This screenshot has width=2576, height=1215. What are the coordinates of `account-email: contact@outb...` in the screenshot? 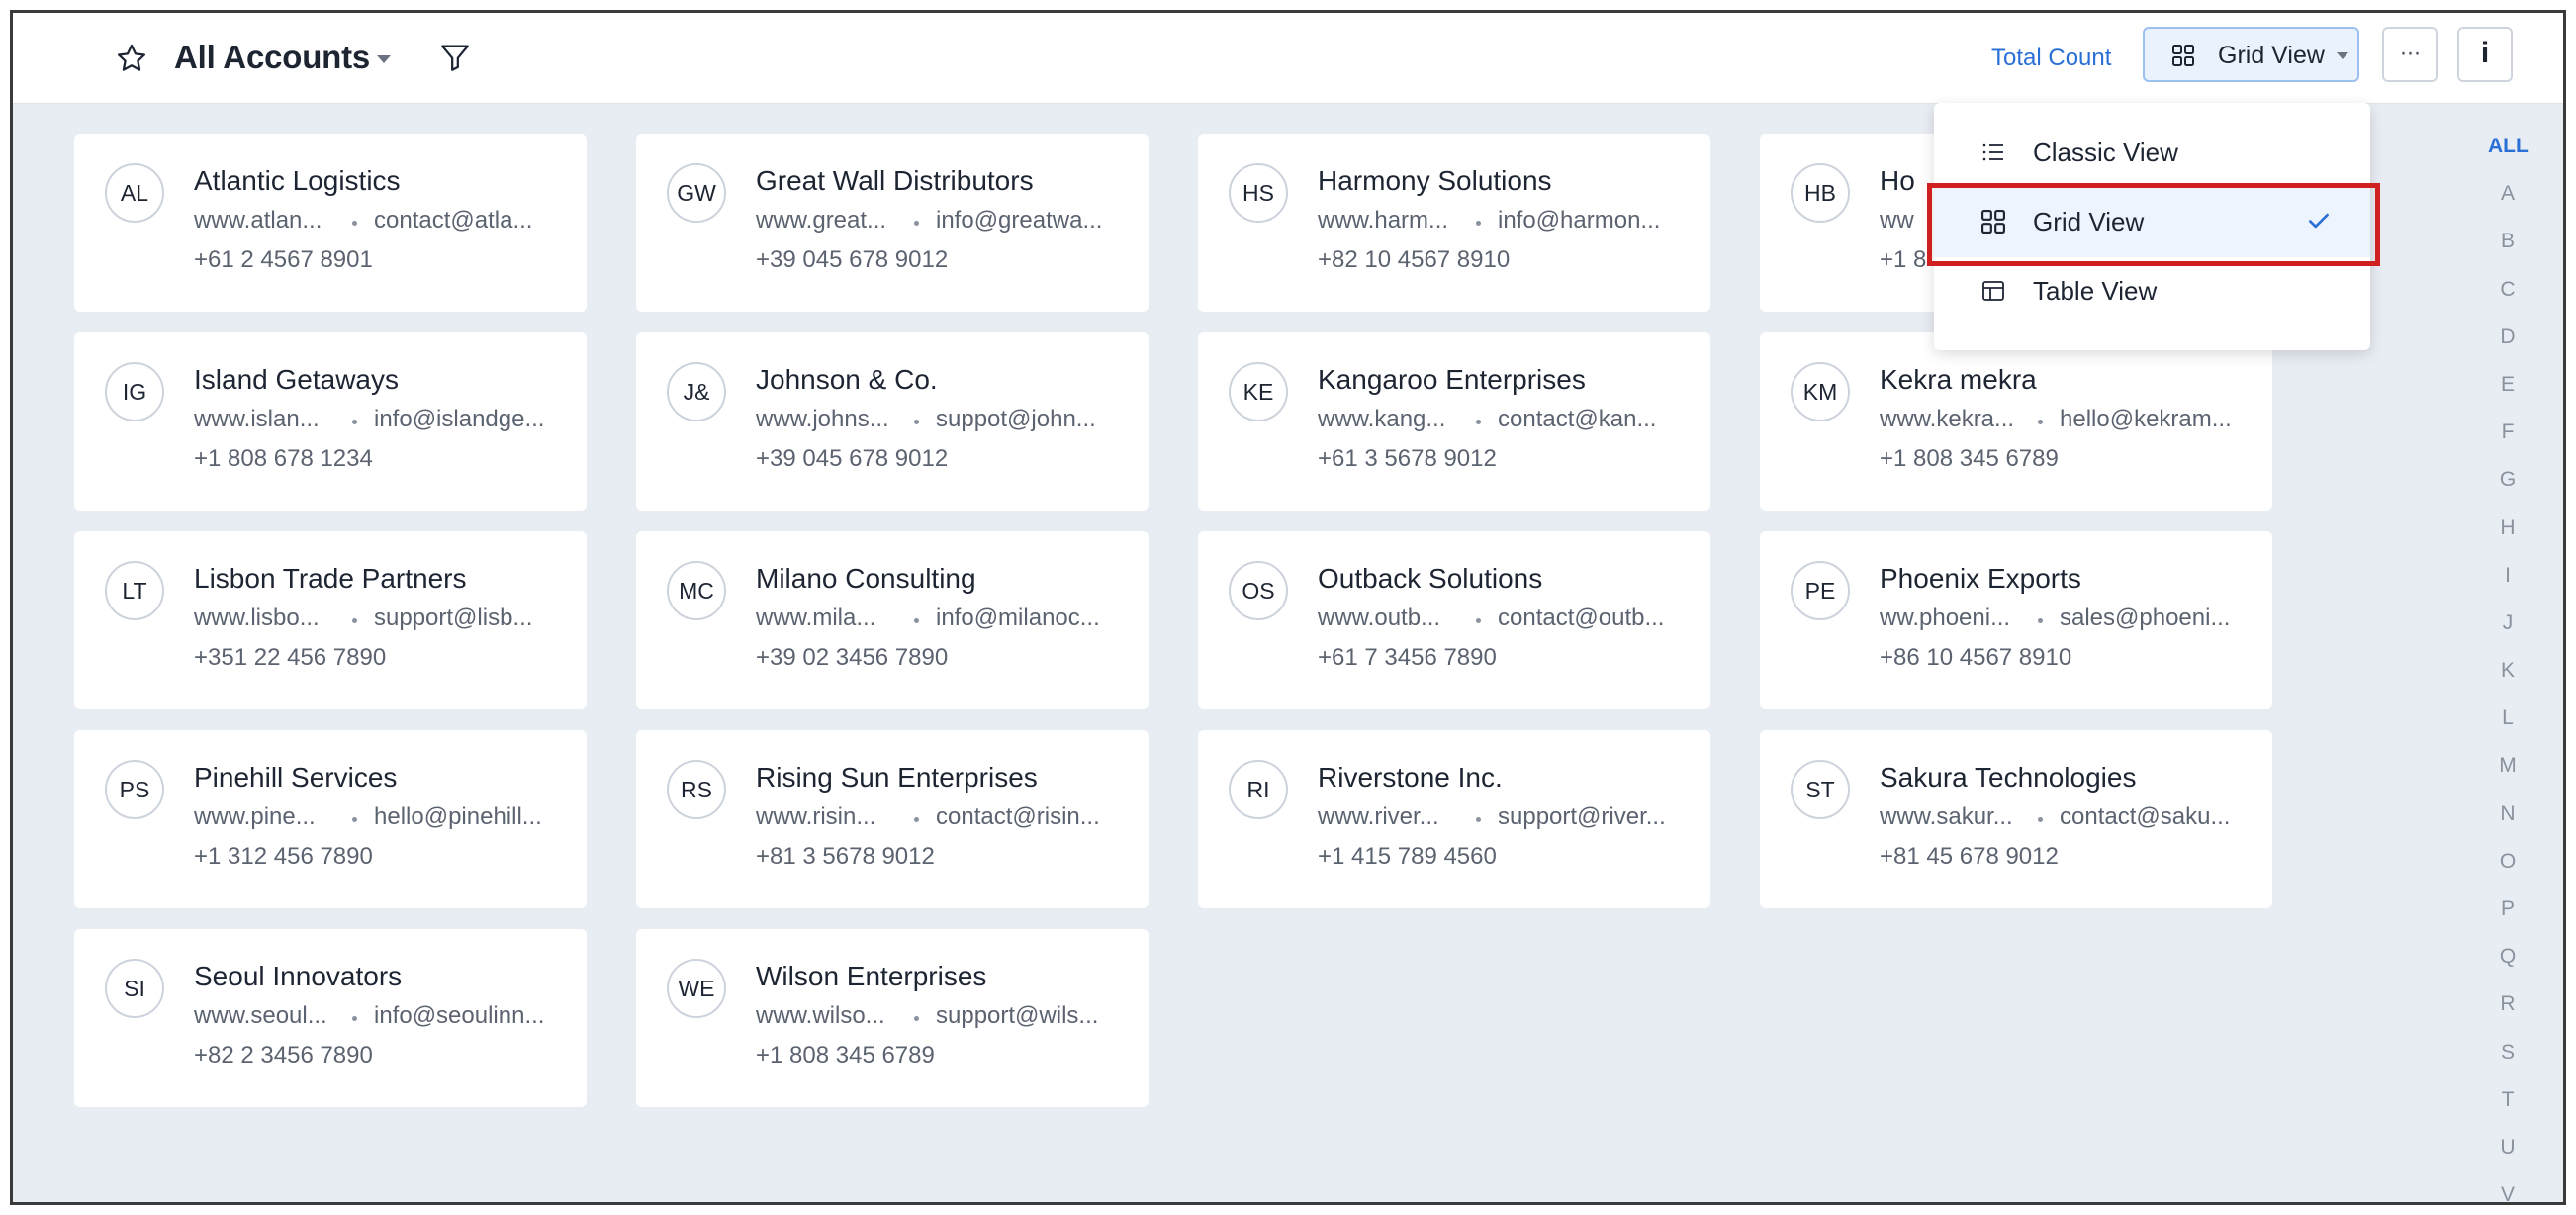 It's located at (1595, 618).